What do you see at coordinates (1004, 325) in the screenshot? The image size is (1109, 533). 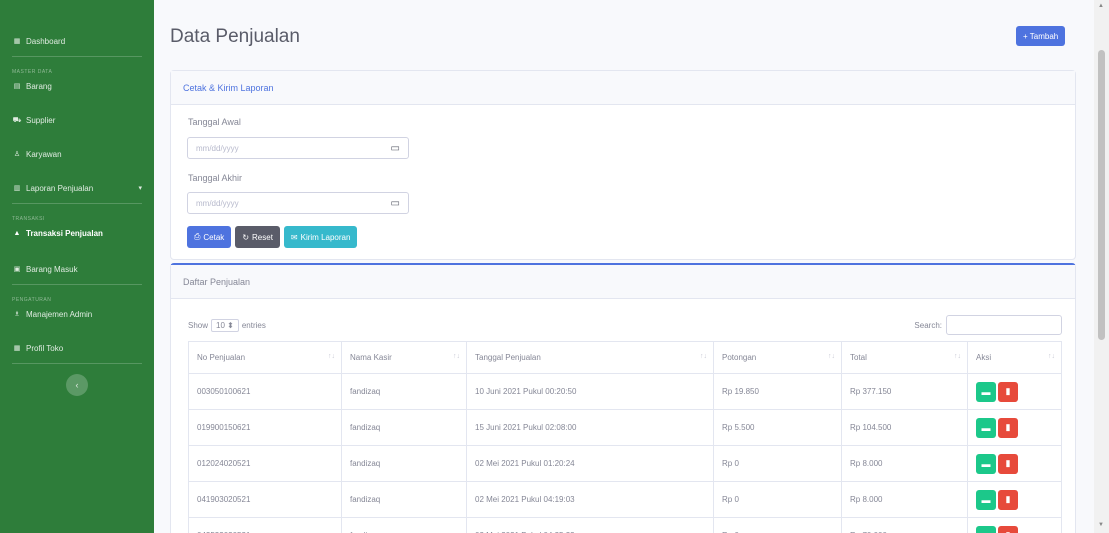 I see `search-input` at bounding box center [1004, 325].